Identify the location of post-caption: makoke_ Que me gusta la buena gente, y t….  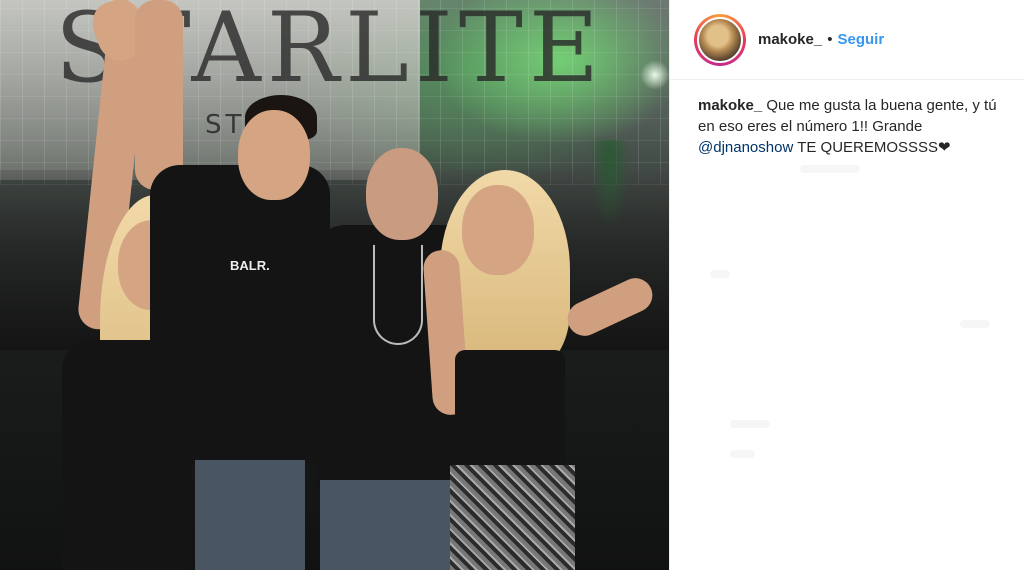
(850, 126).